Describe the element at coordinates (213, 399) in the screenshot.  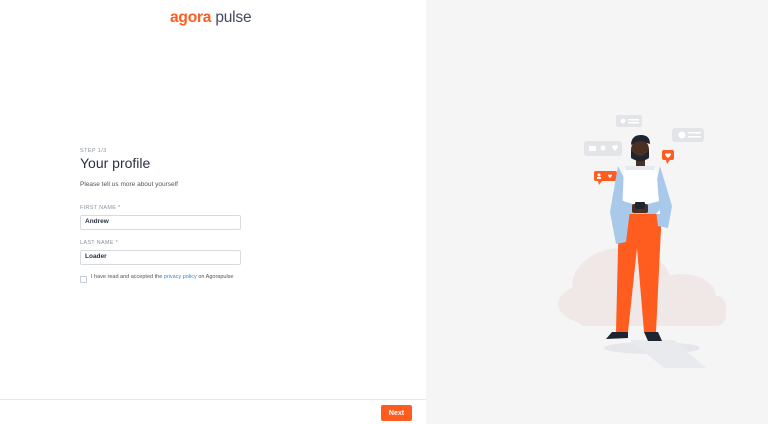
I see `footer-divider` at that location.